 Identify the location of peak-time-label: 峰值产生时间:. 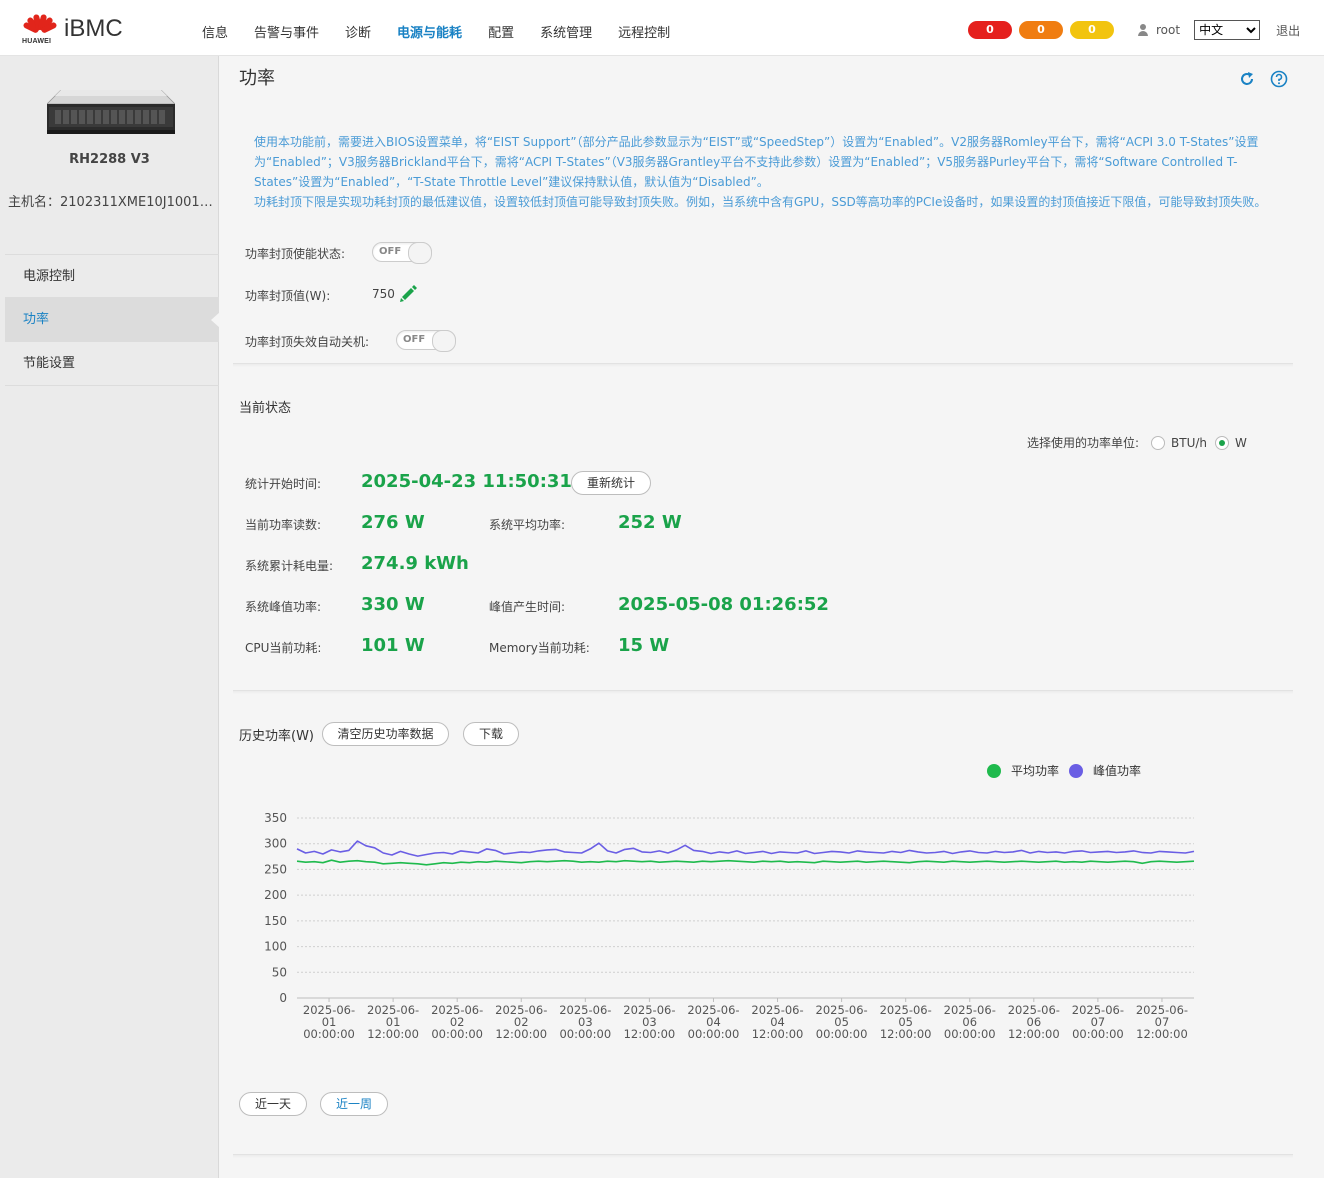
(527, 607).